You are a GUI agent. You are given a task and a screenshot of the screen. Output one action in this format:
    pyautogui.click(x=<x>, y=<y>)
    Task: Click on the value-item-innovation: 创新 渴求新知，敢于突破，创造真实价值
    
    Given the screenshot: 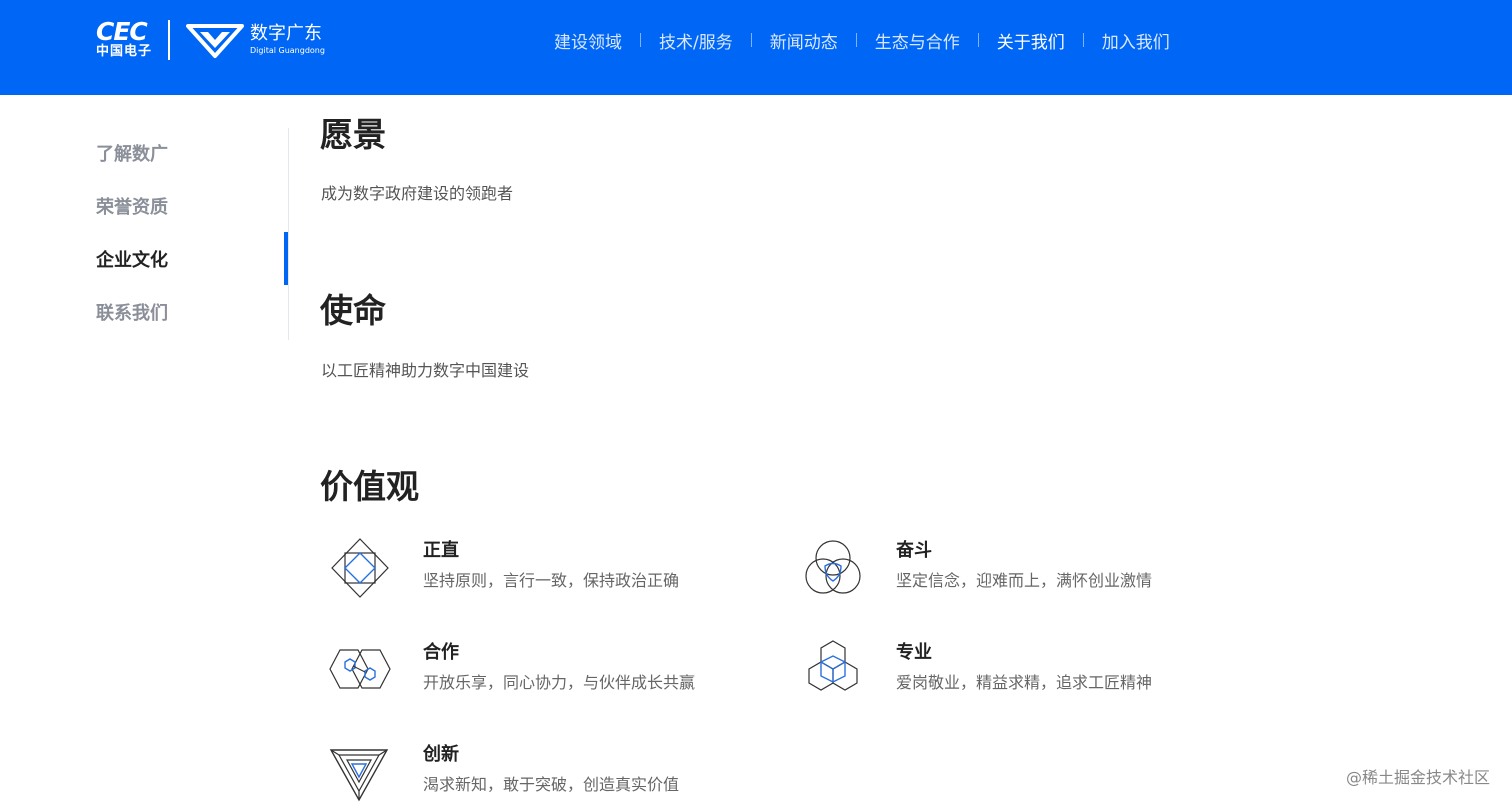 What is the action you would take?
    pyautogui.click(x=500, y=772)
    